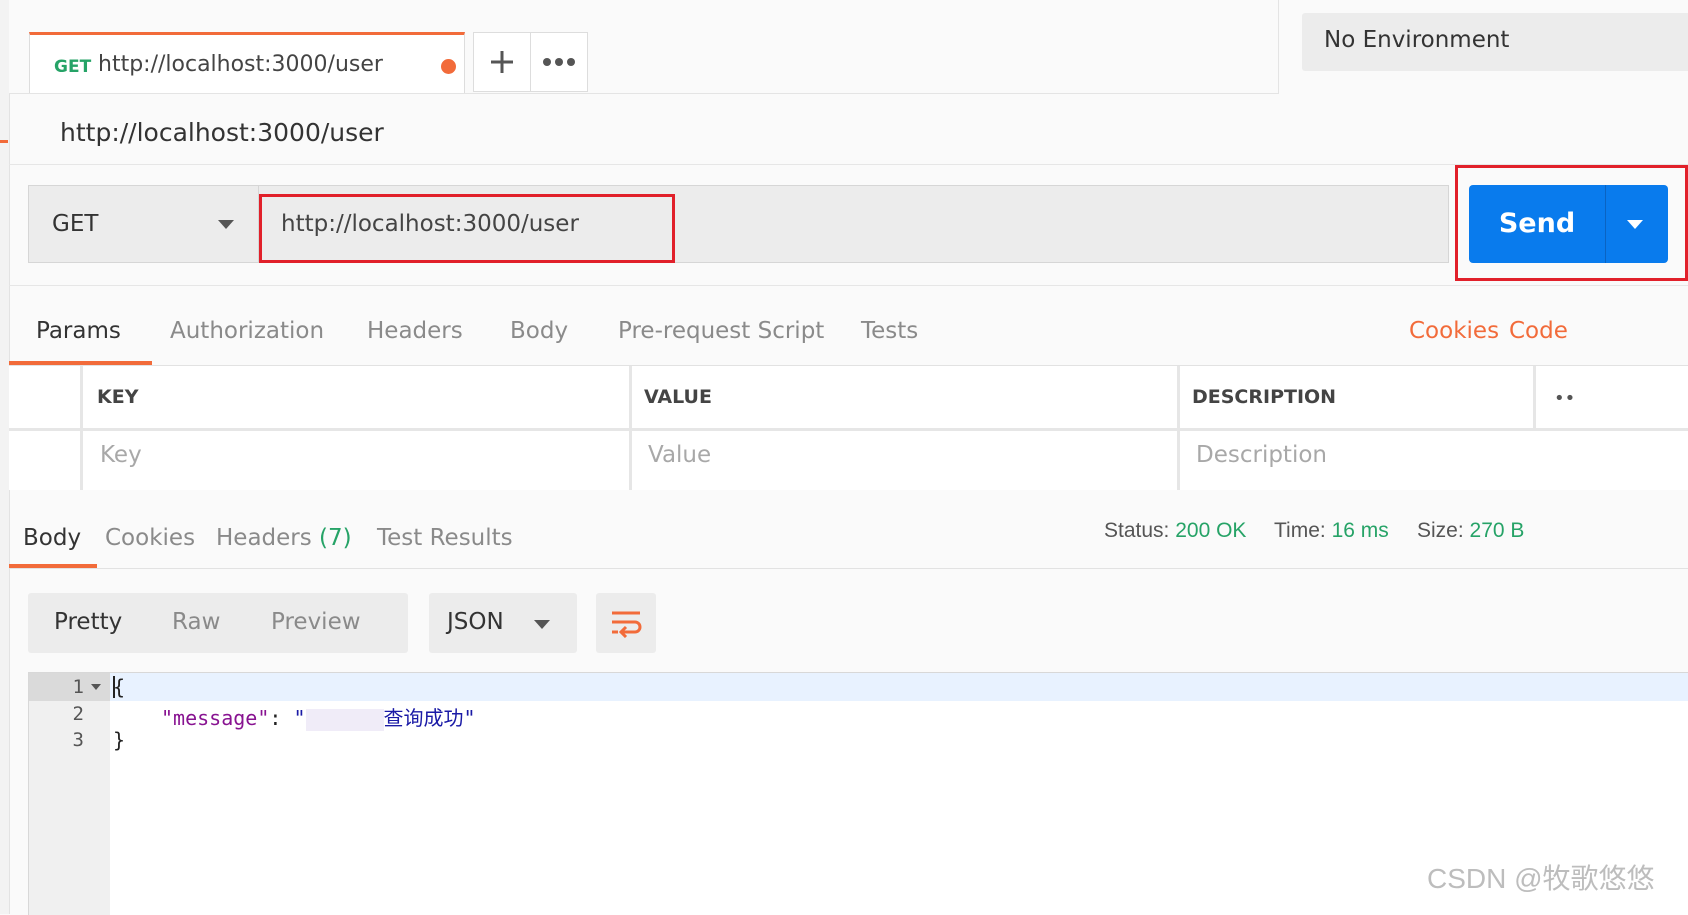  What do you see at coordinates (1497, 530) in the screenshot?
I see `size-value: 270 B` at bounding box center [1497, 530].